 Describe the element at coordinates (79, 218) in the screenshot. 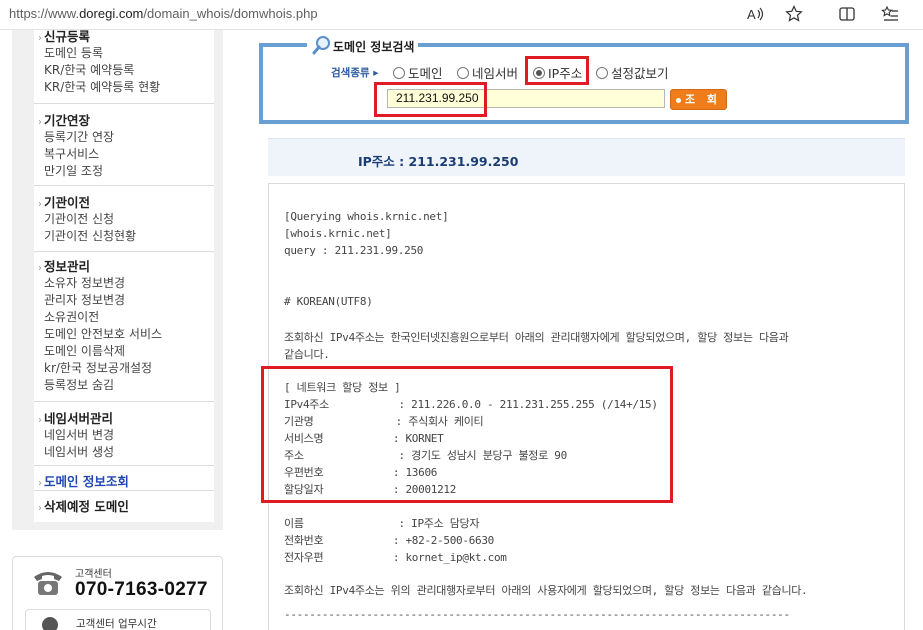

I see `menu-item-transfer-apply: 기관이전 신청` at that location.